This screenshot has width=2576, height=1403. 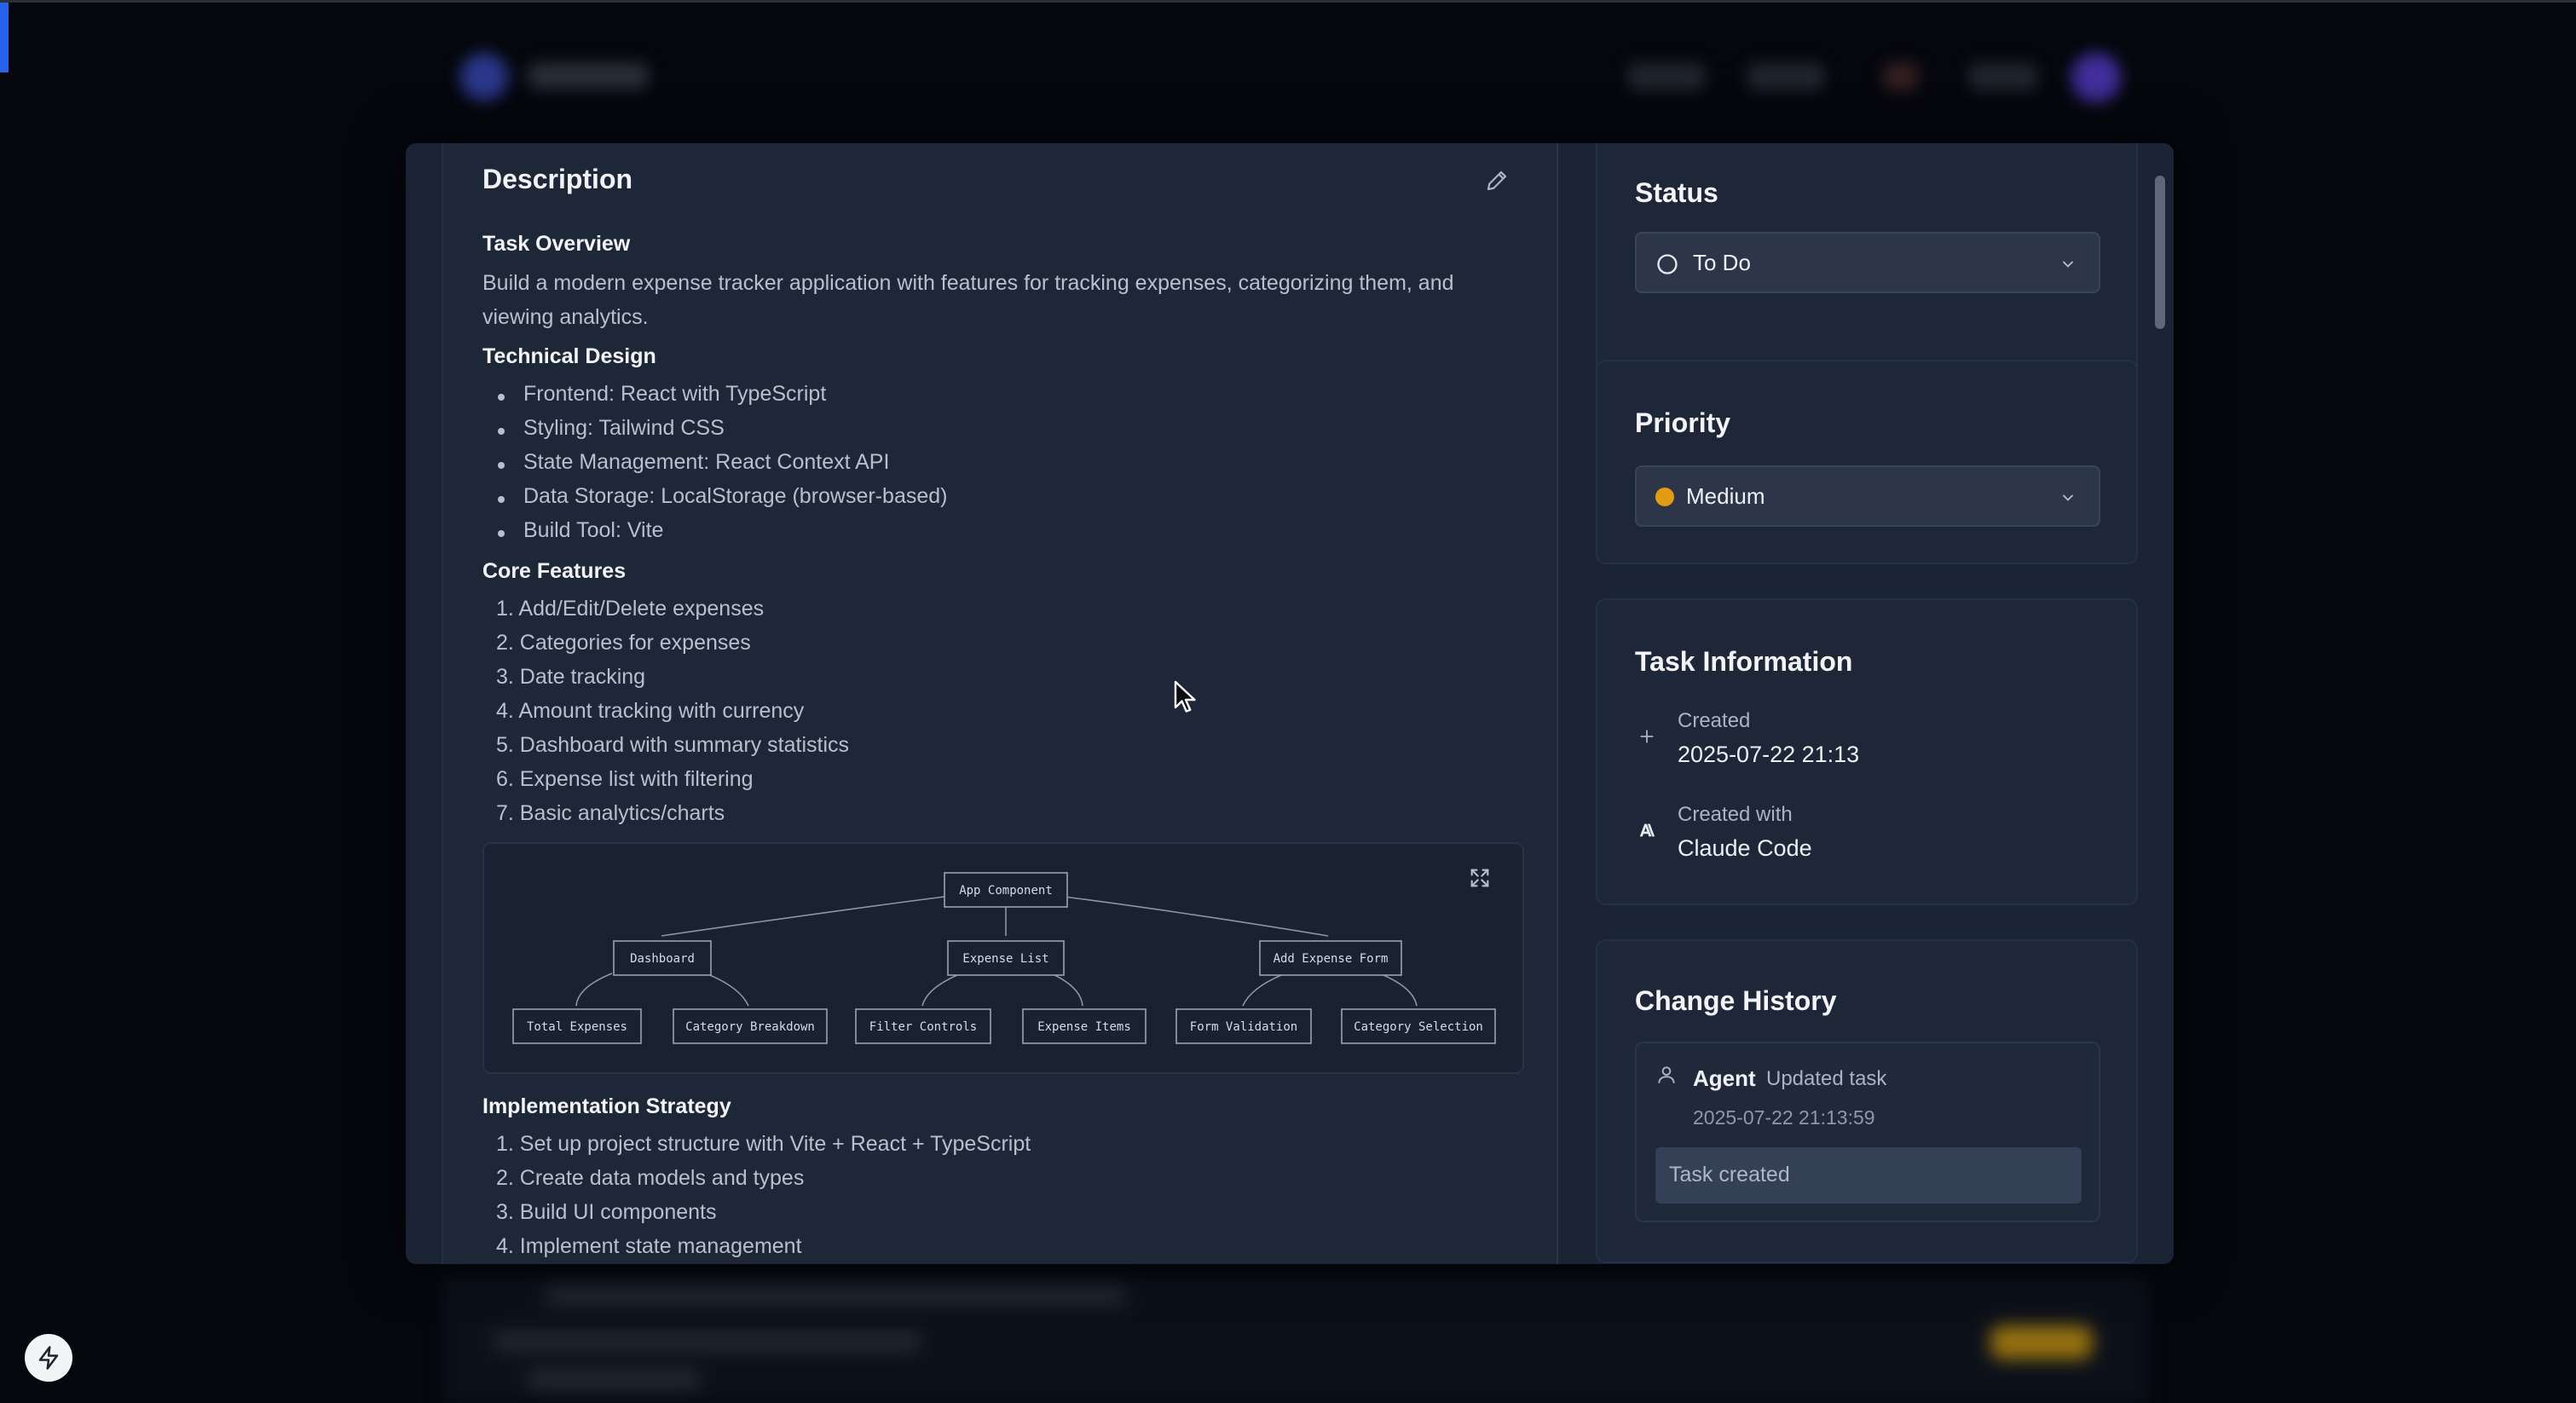 What do you see at coordinates (650, 711) in the screenshot?
I see `list-item: 4. Amount tracking with currency` at bounding box center [650, 711].